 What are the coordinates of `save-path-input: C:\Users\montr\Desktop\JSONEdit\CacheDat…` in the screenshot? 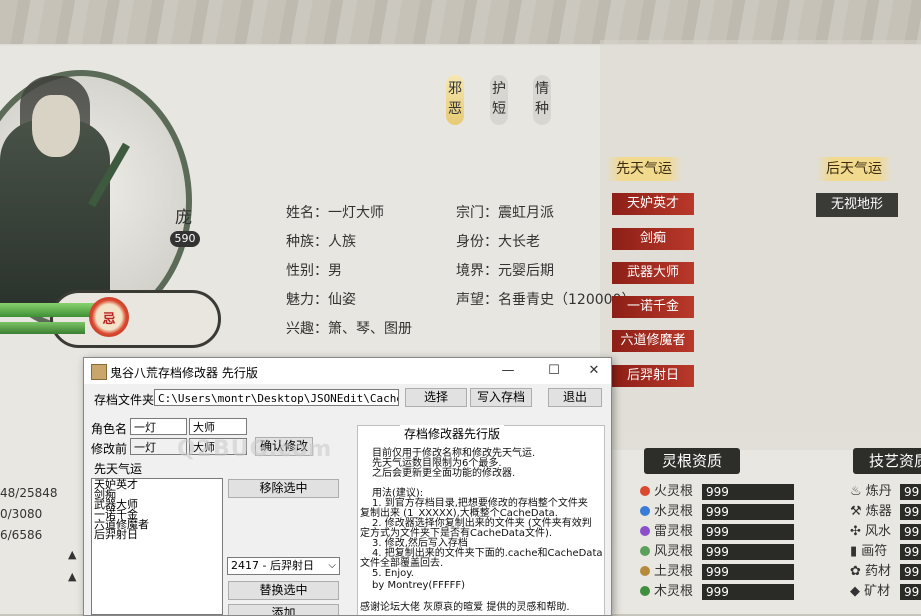 It's located at (276, 397).